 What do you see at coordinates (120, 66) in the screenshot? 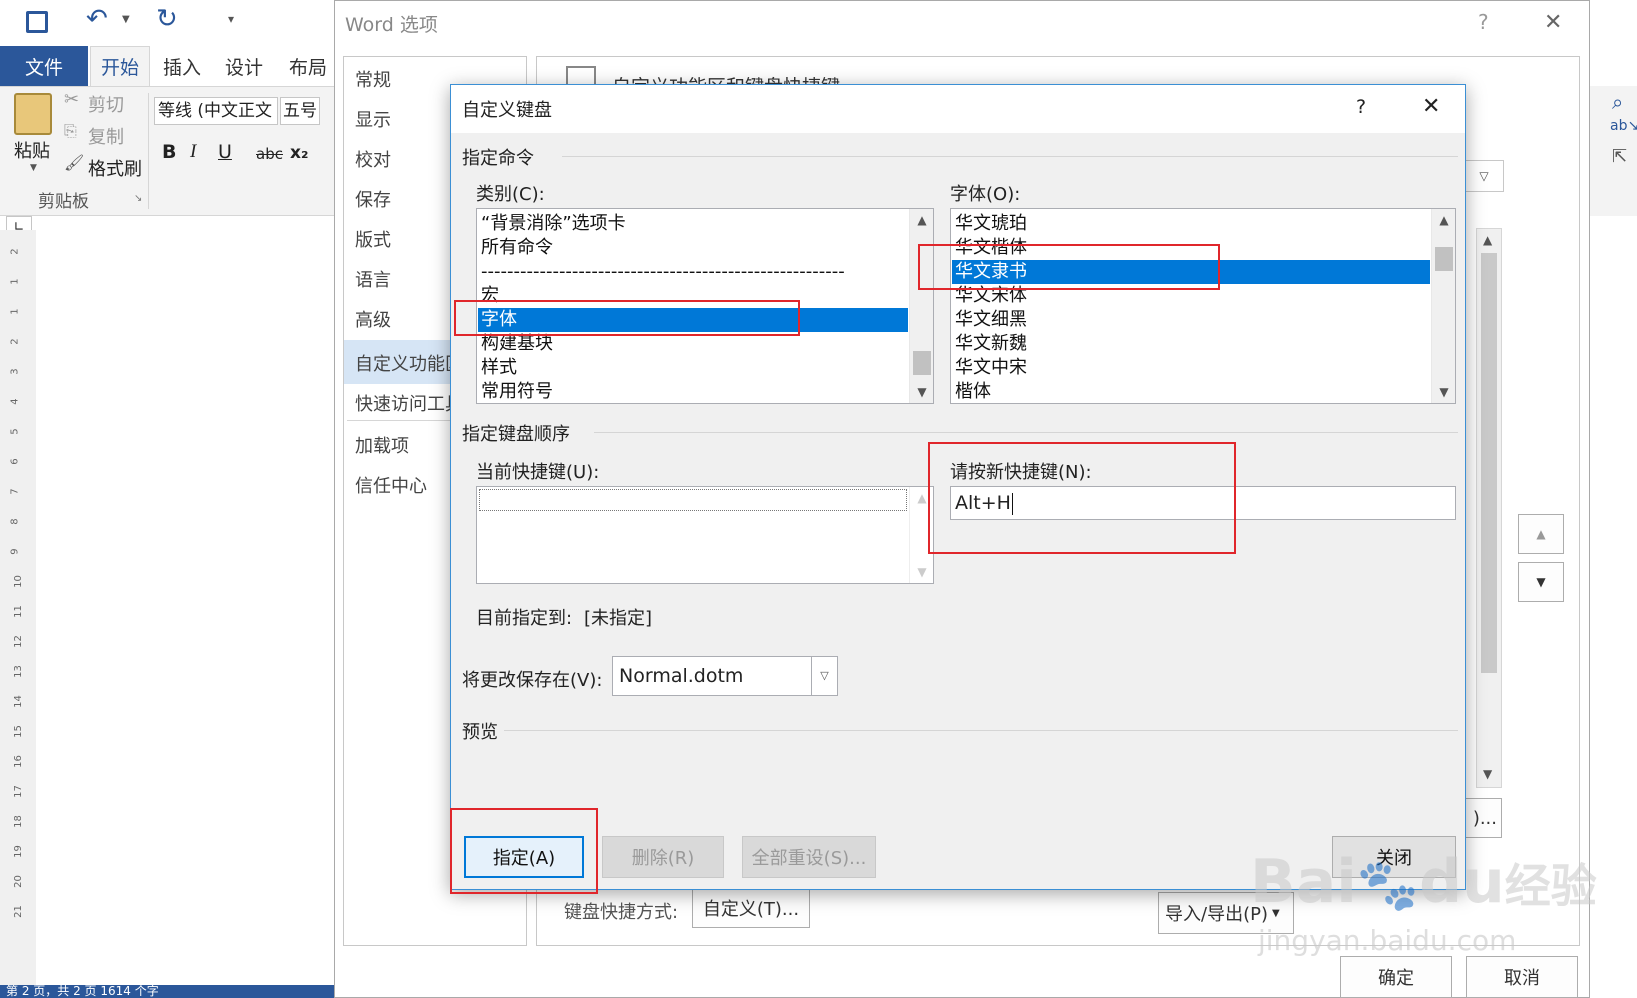
I see `tab-home: 开始` at bounding box center [120, 66].